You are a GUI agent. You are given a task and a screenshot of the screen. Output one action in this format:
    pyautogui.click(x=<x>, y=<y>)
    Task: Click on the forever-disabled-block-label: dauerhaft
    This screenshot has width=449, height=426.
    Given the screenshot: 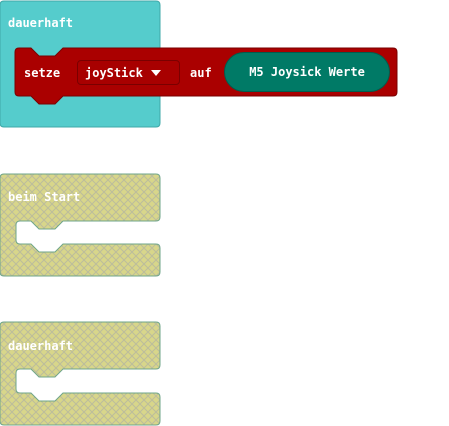 What is the action you would take?
    pyautogui.click(x=41, y=346)
    